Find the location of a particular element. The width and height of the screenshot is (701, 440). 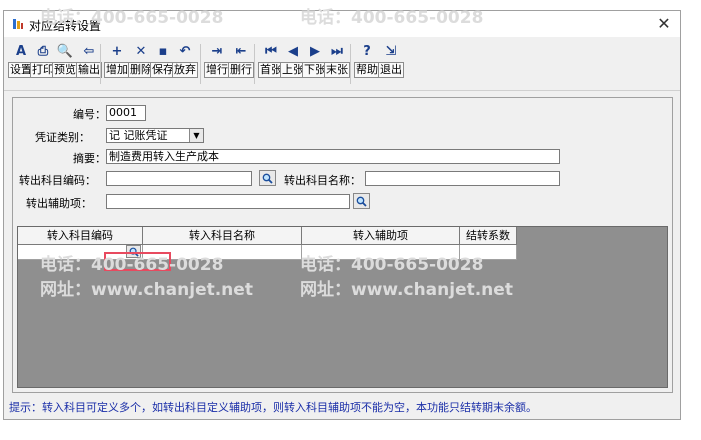

voucher-type-value: 记 记账凭证 is located at coordinates (138, 135).